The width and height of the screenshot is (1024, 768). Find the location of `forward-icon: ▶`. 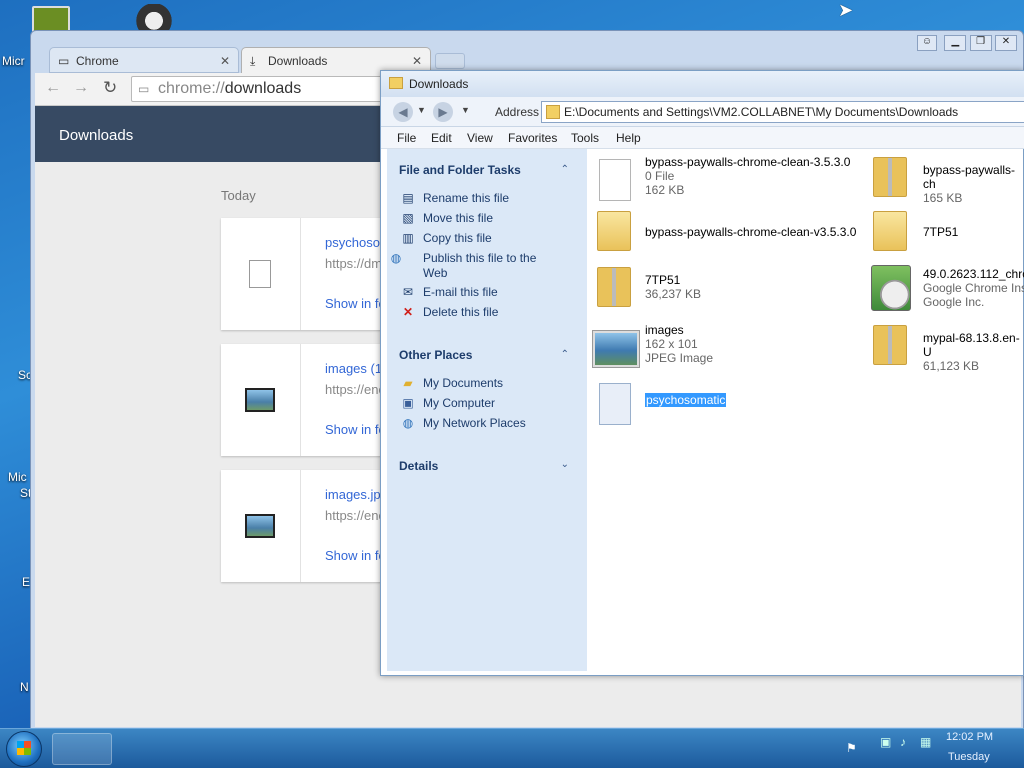

forward-icon: ▶ is located at coordinates (443, 112).